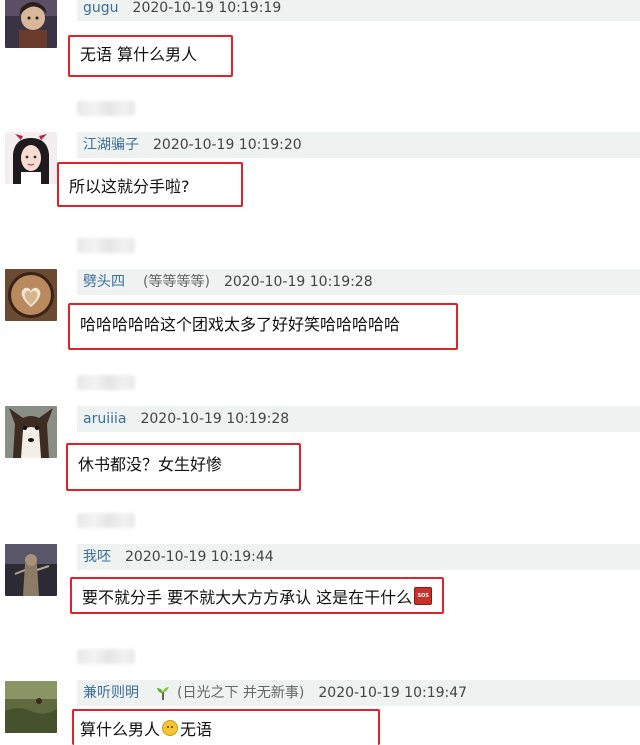  What do you see at coordinates (199, 557) in the screenshot?
I see `timestamp: 2020-10-19 10:19:44` at bounding box center [199, 557].